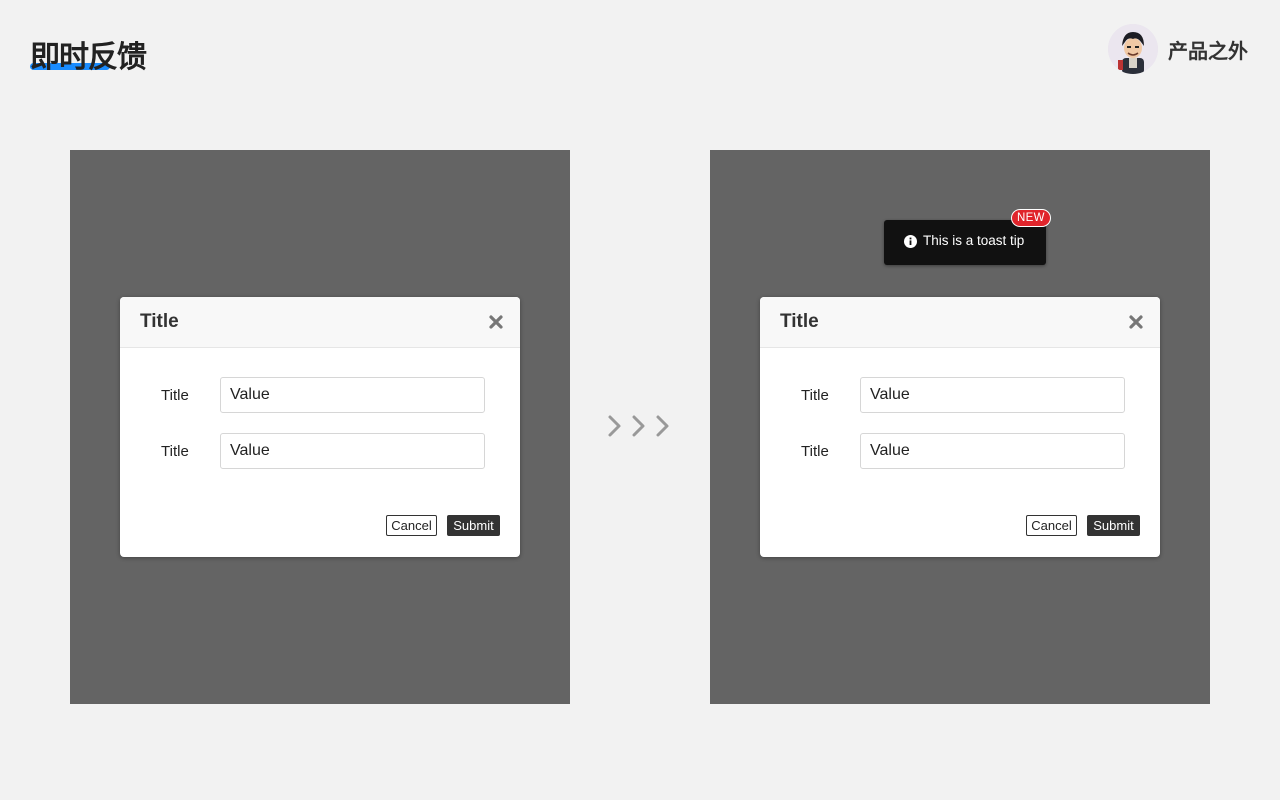 This screenshot has height=800, width=1280. I want to click on new-badge: NEW, so click(1031, 218).